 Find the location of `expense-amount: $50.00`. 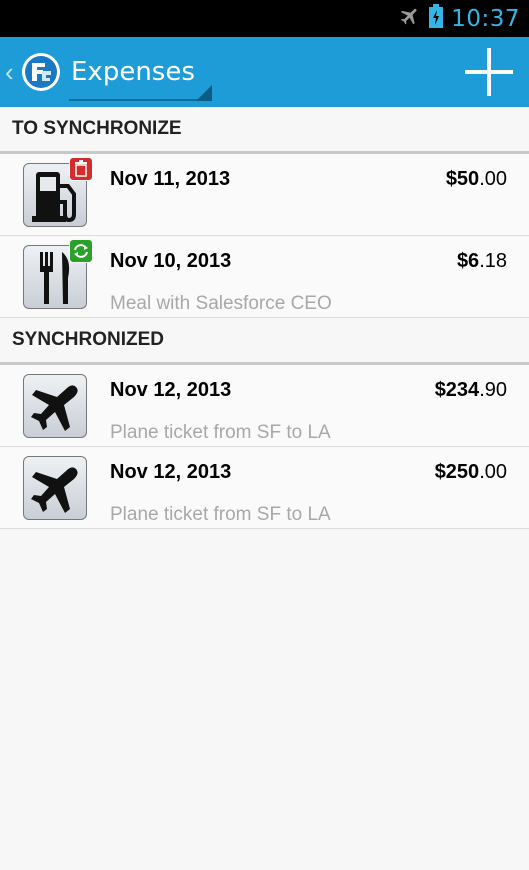

expense-amount: $50.00 is located at coordinates (476, 179).